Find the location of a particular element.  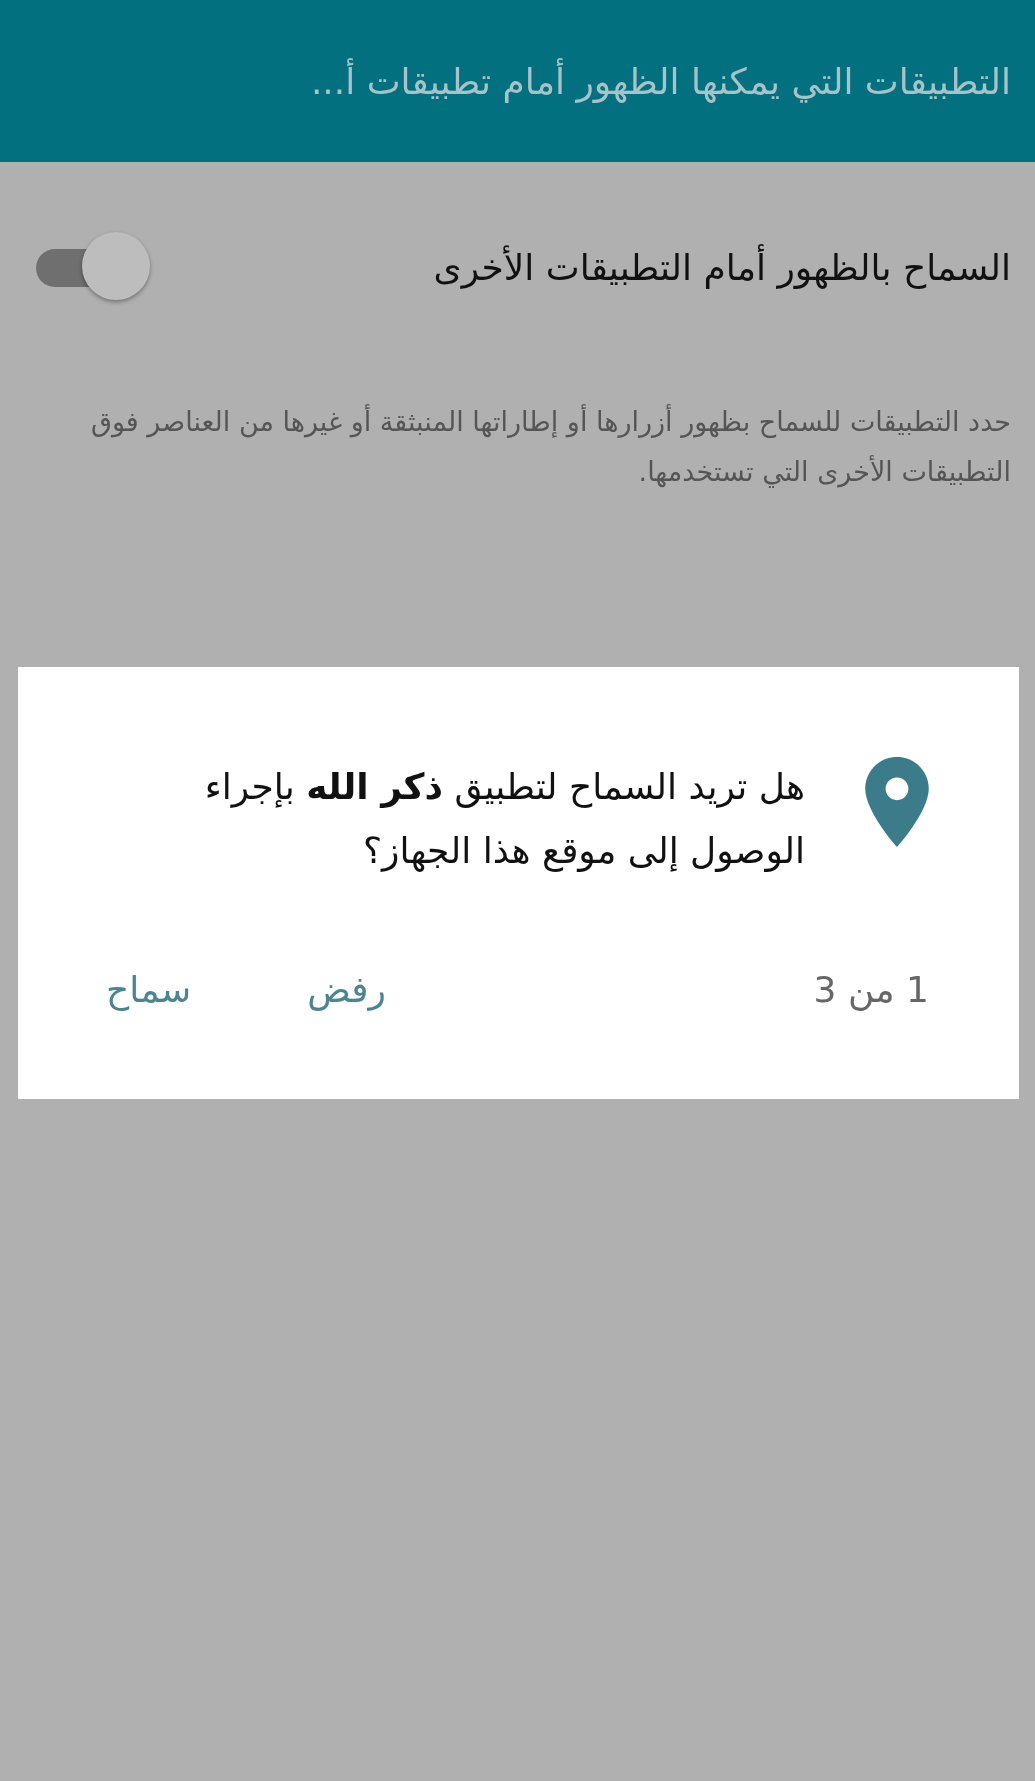

setting-label: السماح بالظهور أمام التطبيقات الأخرى is located at coordinates (722, 267).